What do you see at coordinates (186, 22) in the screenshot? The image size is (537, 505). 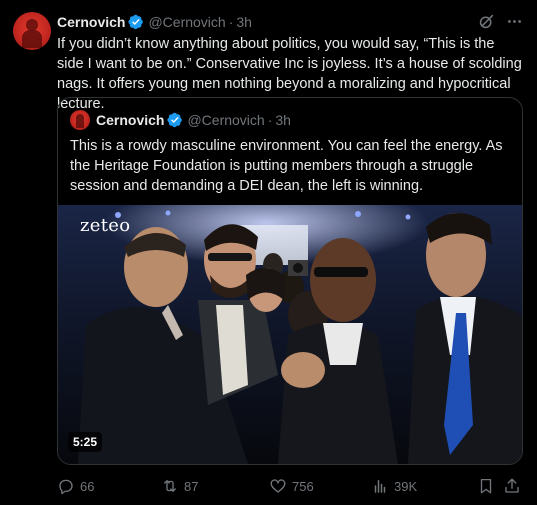 I see `author-handle: @Cernovich` at bounding box center [186, 22].